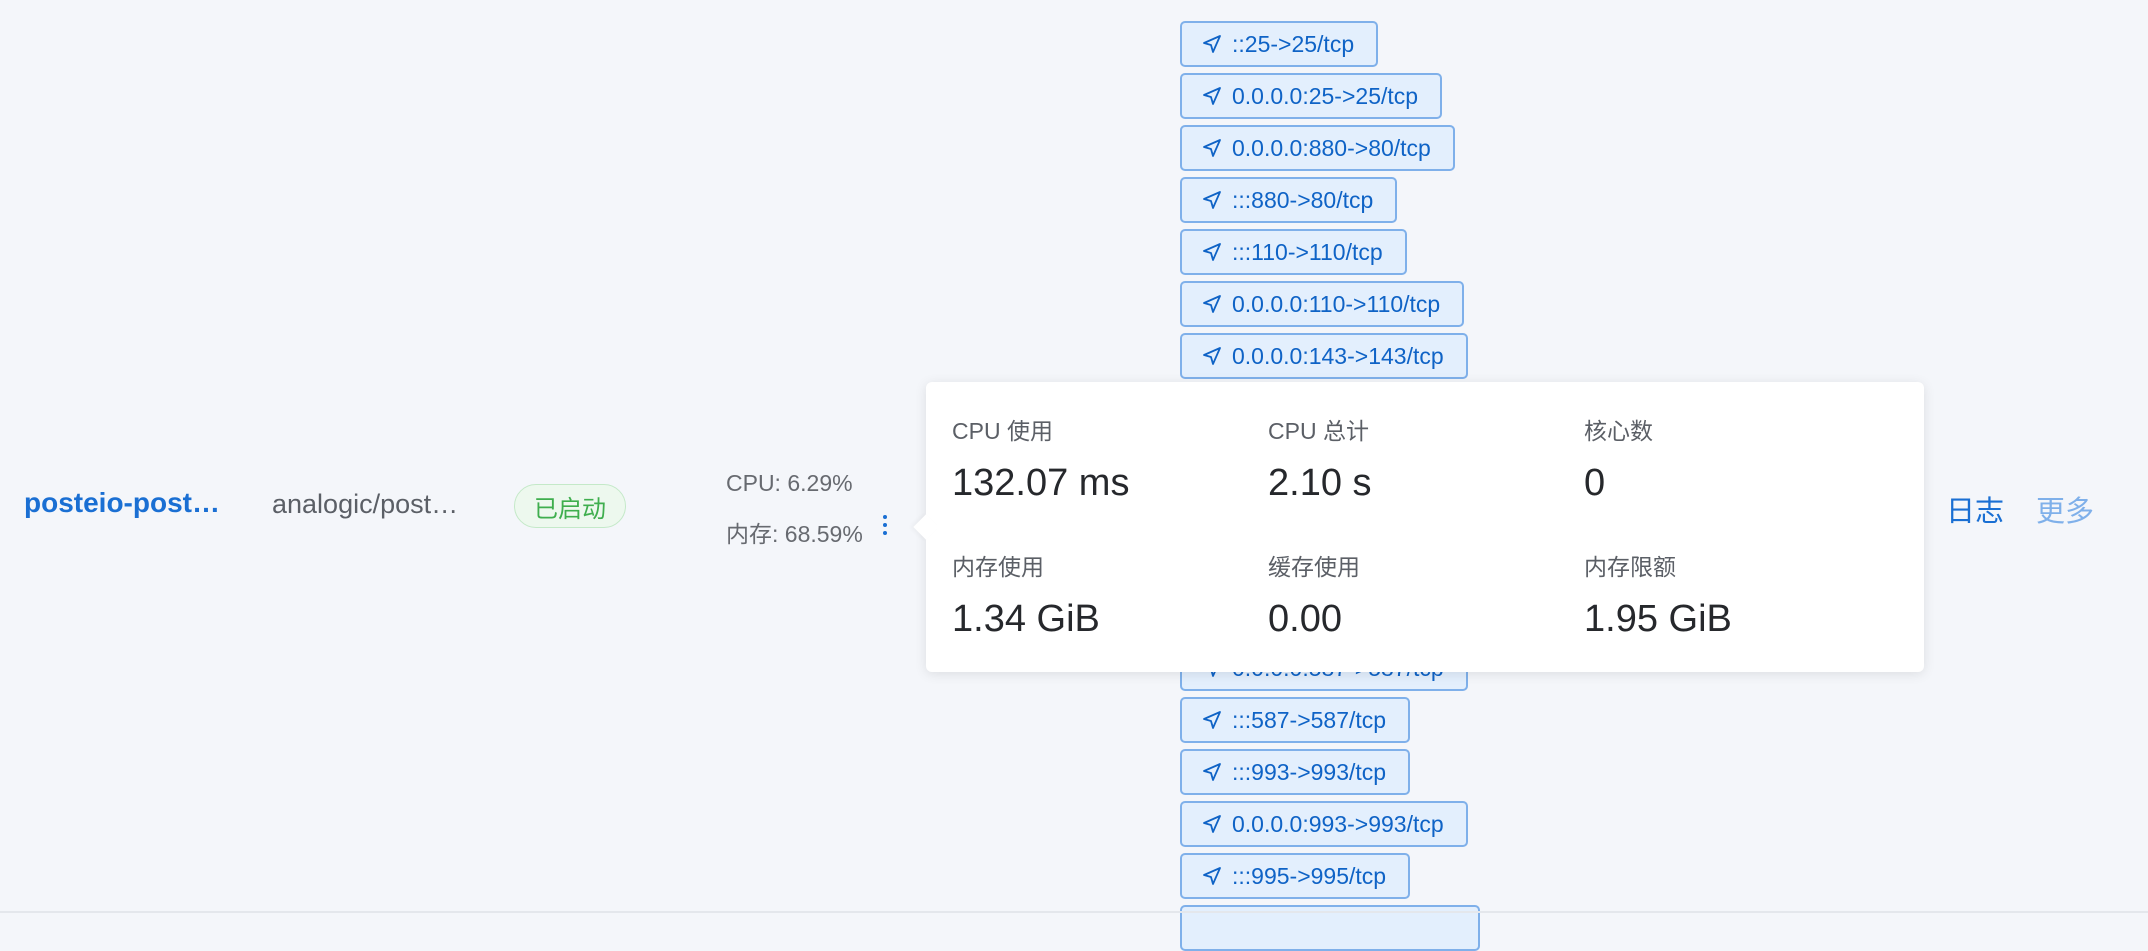  Describe the element at coordinates (1305, 619) in the screenshot. I see `metric-value: 0.00` at that location.